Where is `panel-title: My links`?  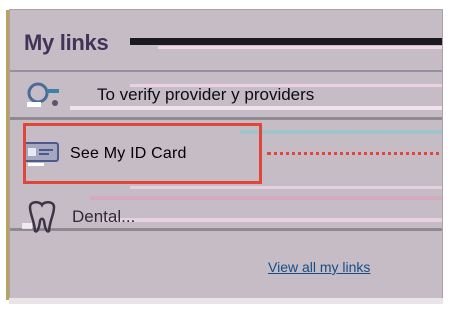
panel-title: My links is located at coordinates (66, 42).